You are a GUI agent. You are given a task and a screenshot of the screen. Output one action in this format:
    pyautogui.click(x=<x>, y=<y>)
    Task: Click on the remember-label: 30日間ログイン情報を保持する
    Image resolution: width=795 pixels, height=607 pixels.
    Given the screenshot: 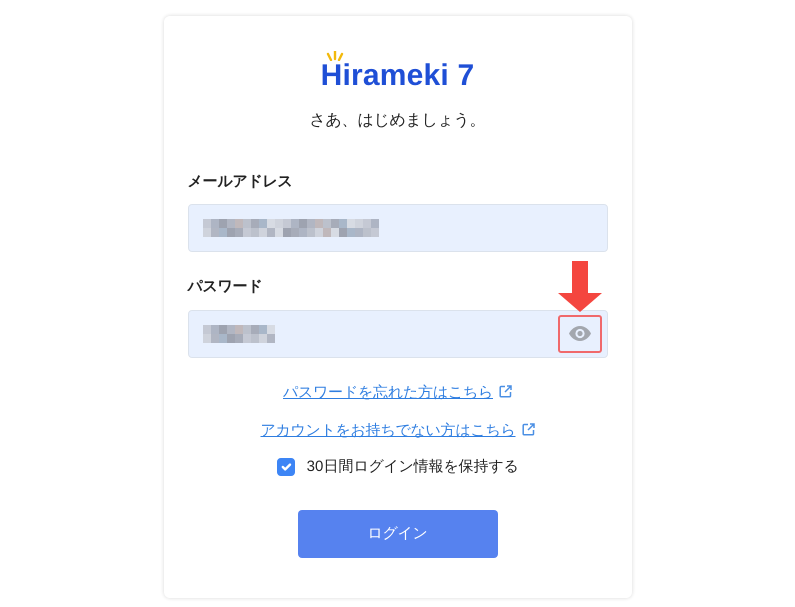 What is the action you would take?
    pyautogui.click(x=412, y=466)
    